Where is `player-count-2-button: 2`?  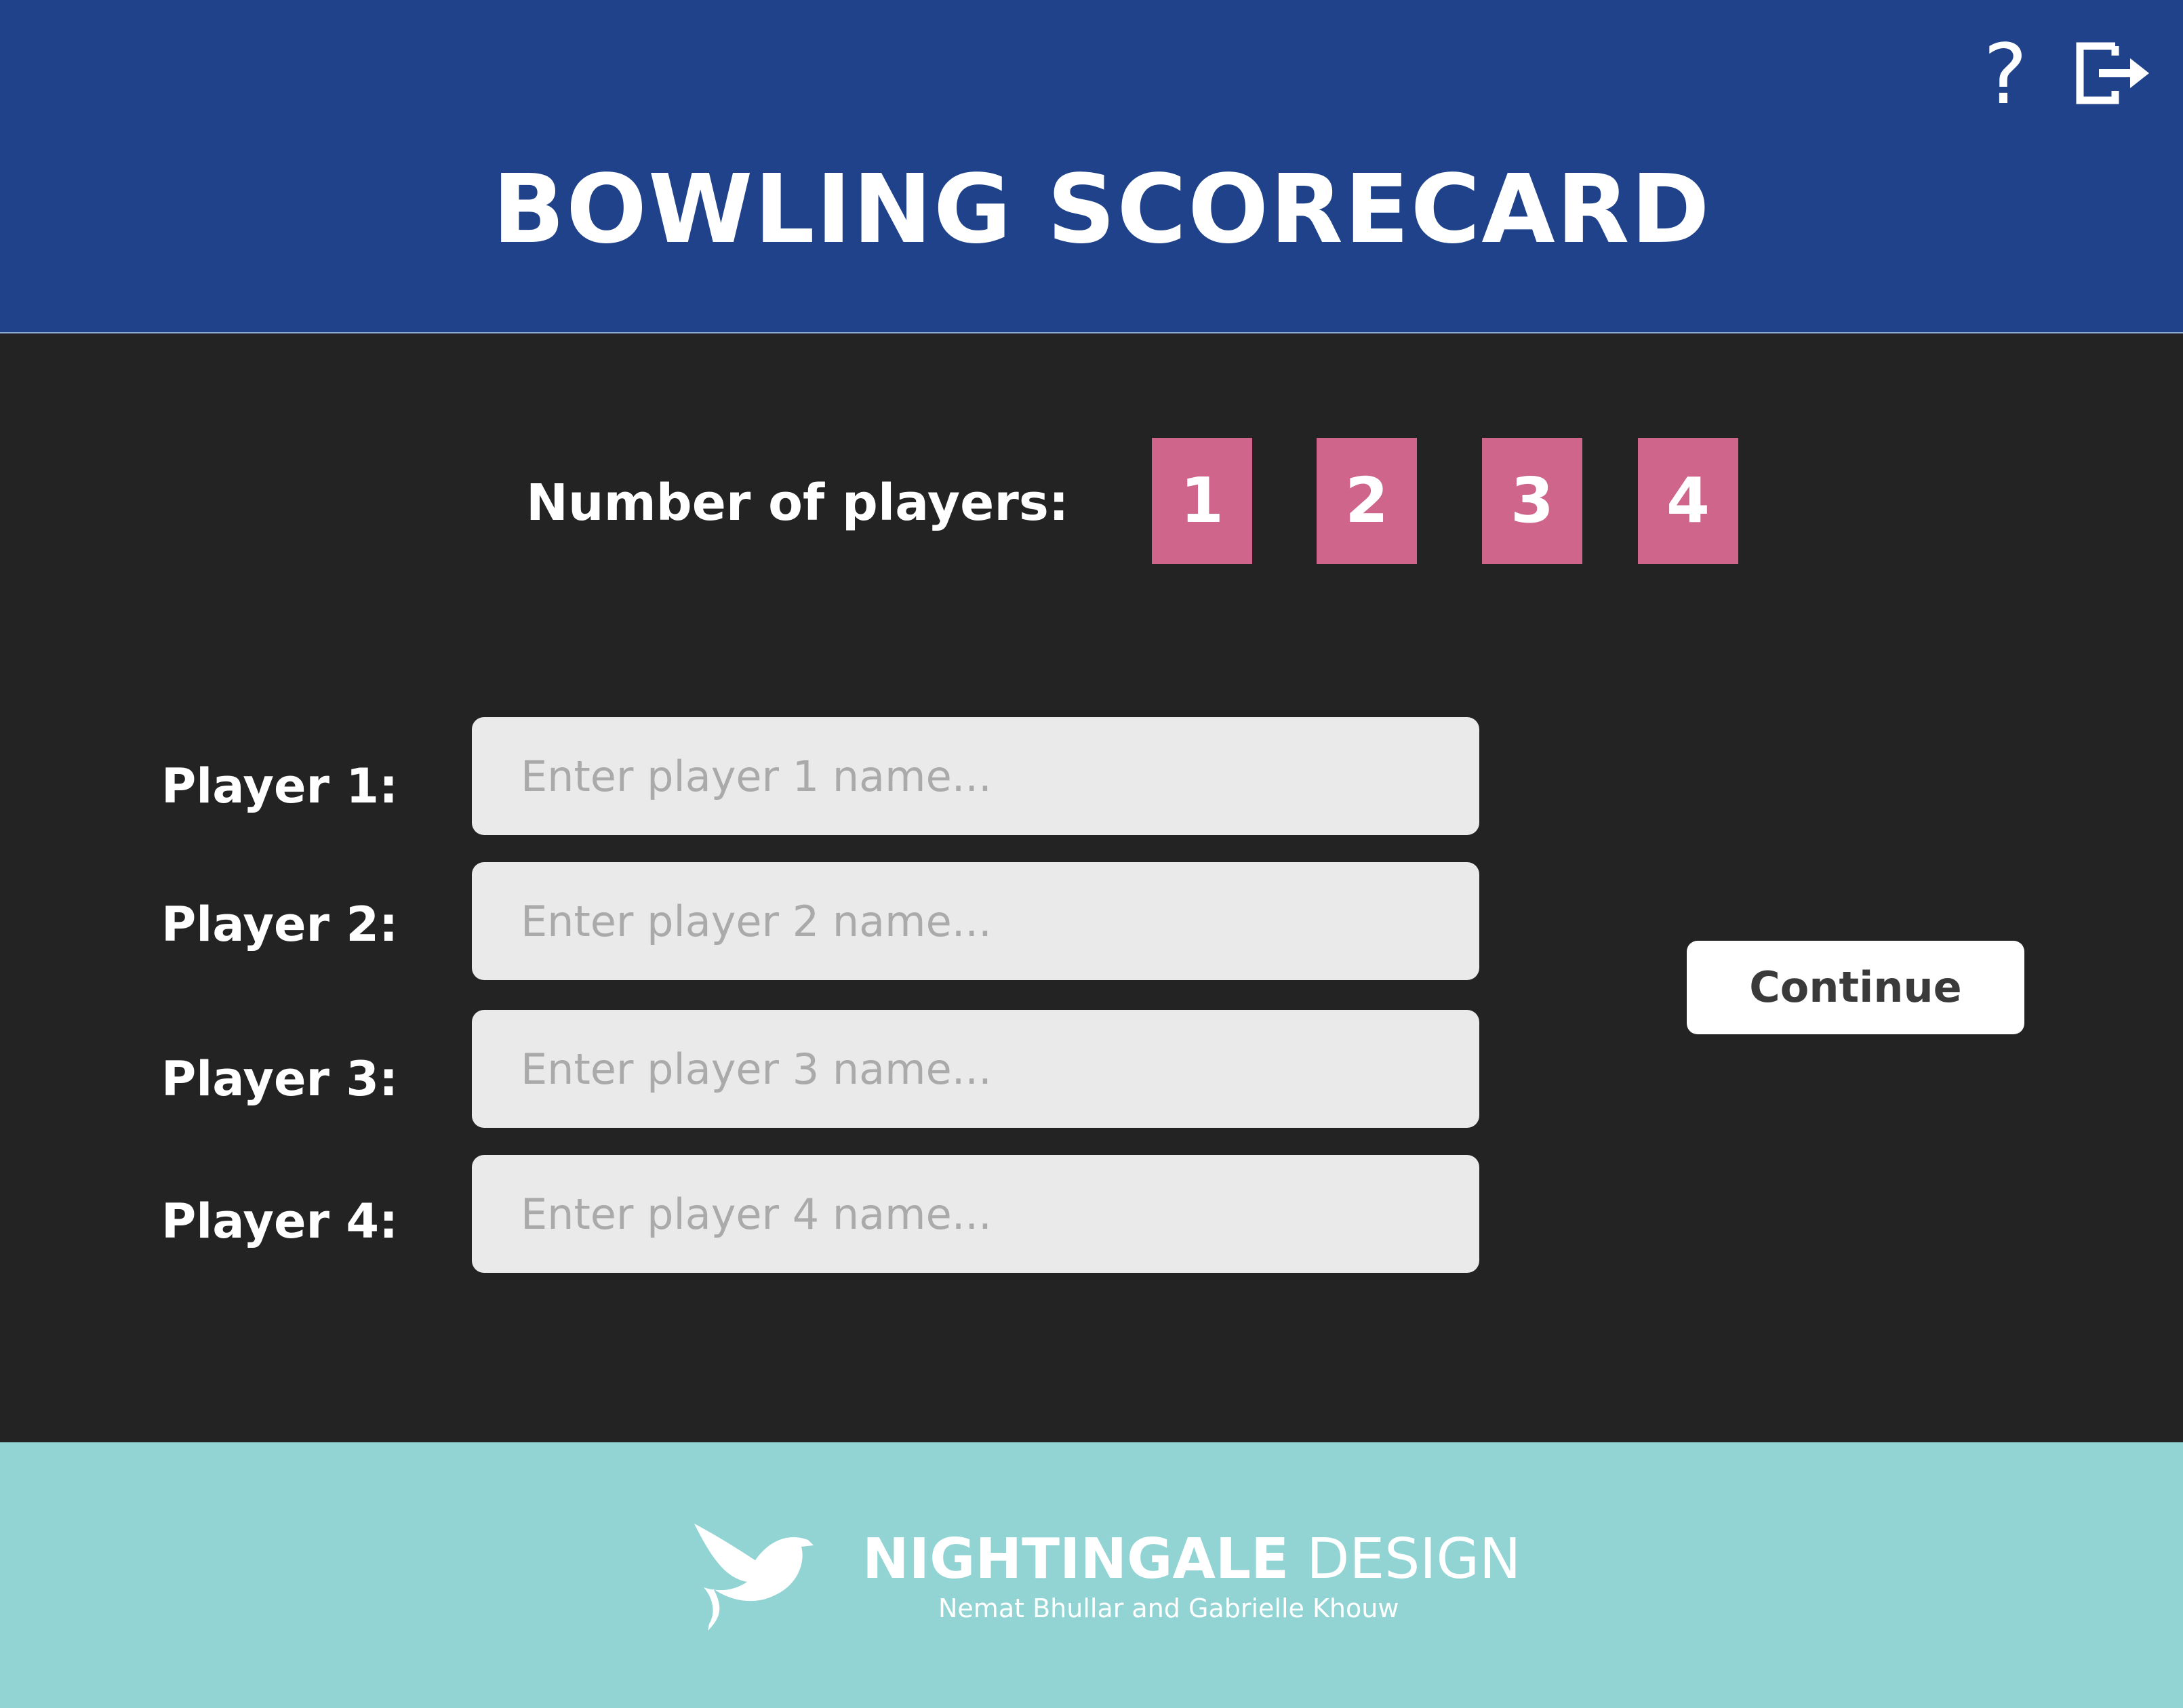
player-count-2-button: 2 is located at coordinates (1367, 501).